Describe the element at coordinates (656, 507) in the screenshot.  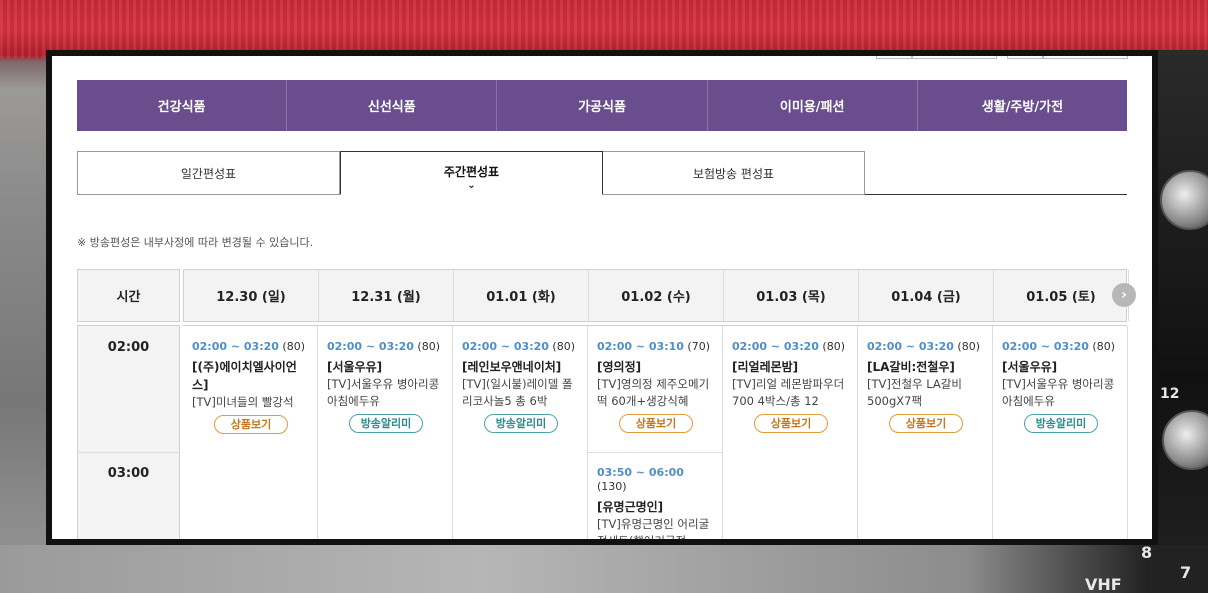
I see `program-brand: [유명근명인]` at that location.